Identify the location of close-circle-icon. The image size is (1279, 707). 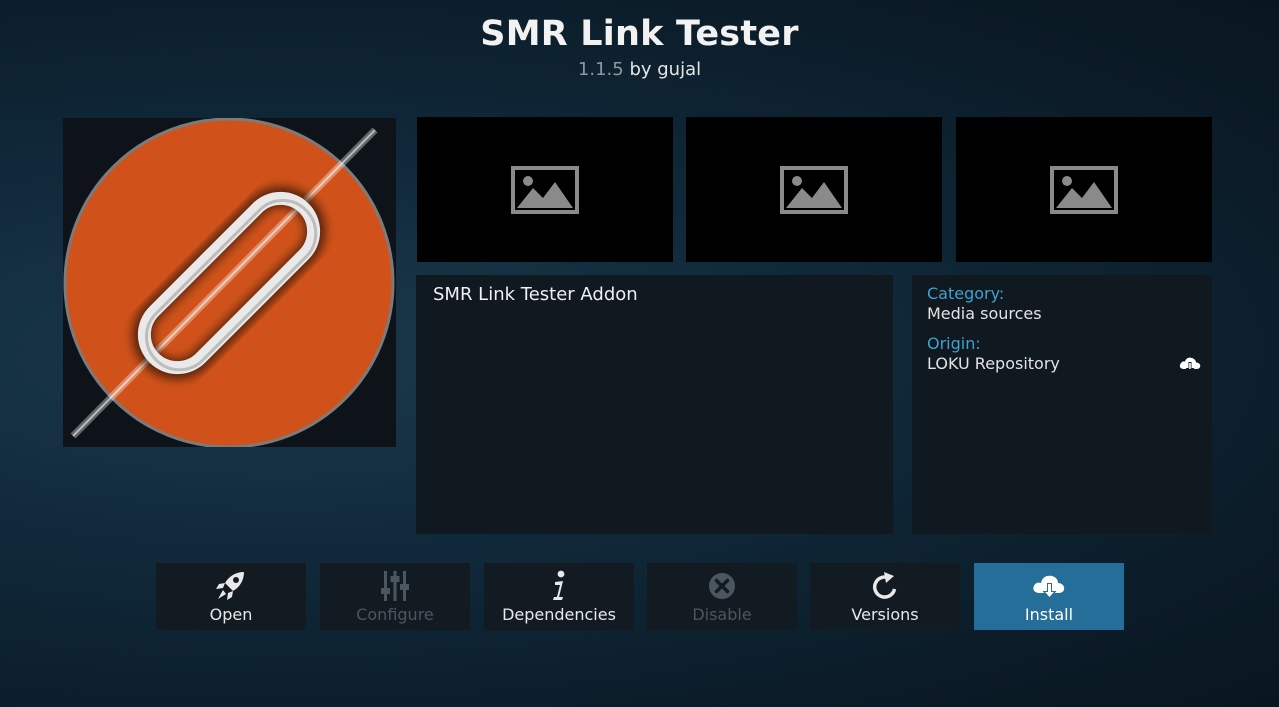
(722, 586).